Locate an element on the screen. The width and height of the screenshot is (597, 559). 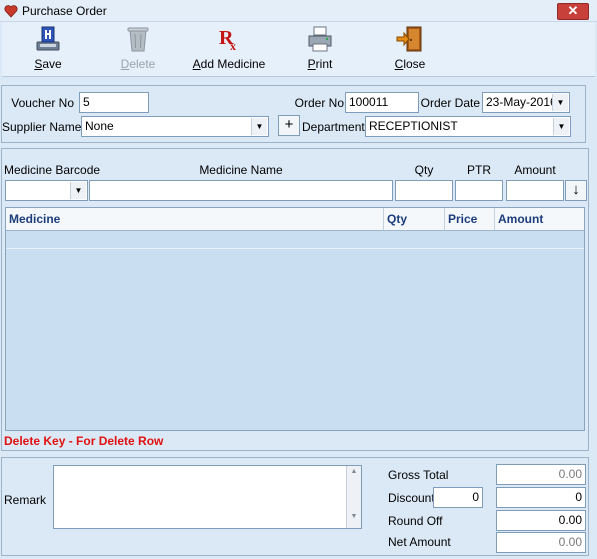
rx-icon: R x is located at coordinates (227, 40).